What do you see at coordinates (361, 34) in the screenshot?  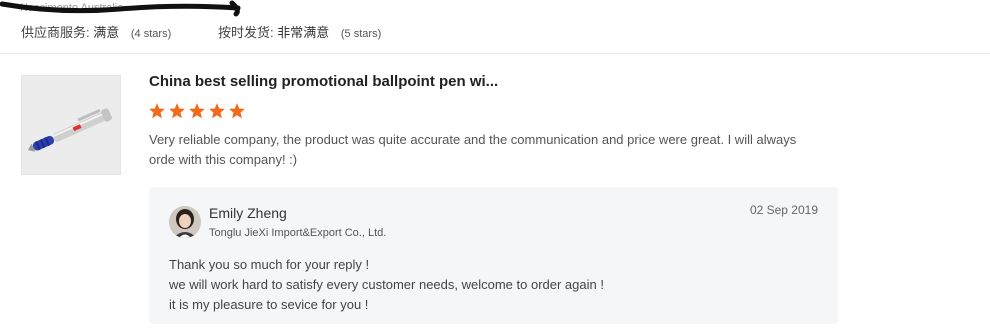 I see `rating-count: (5 stars)` at bounding box center [361, 34].